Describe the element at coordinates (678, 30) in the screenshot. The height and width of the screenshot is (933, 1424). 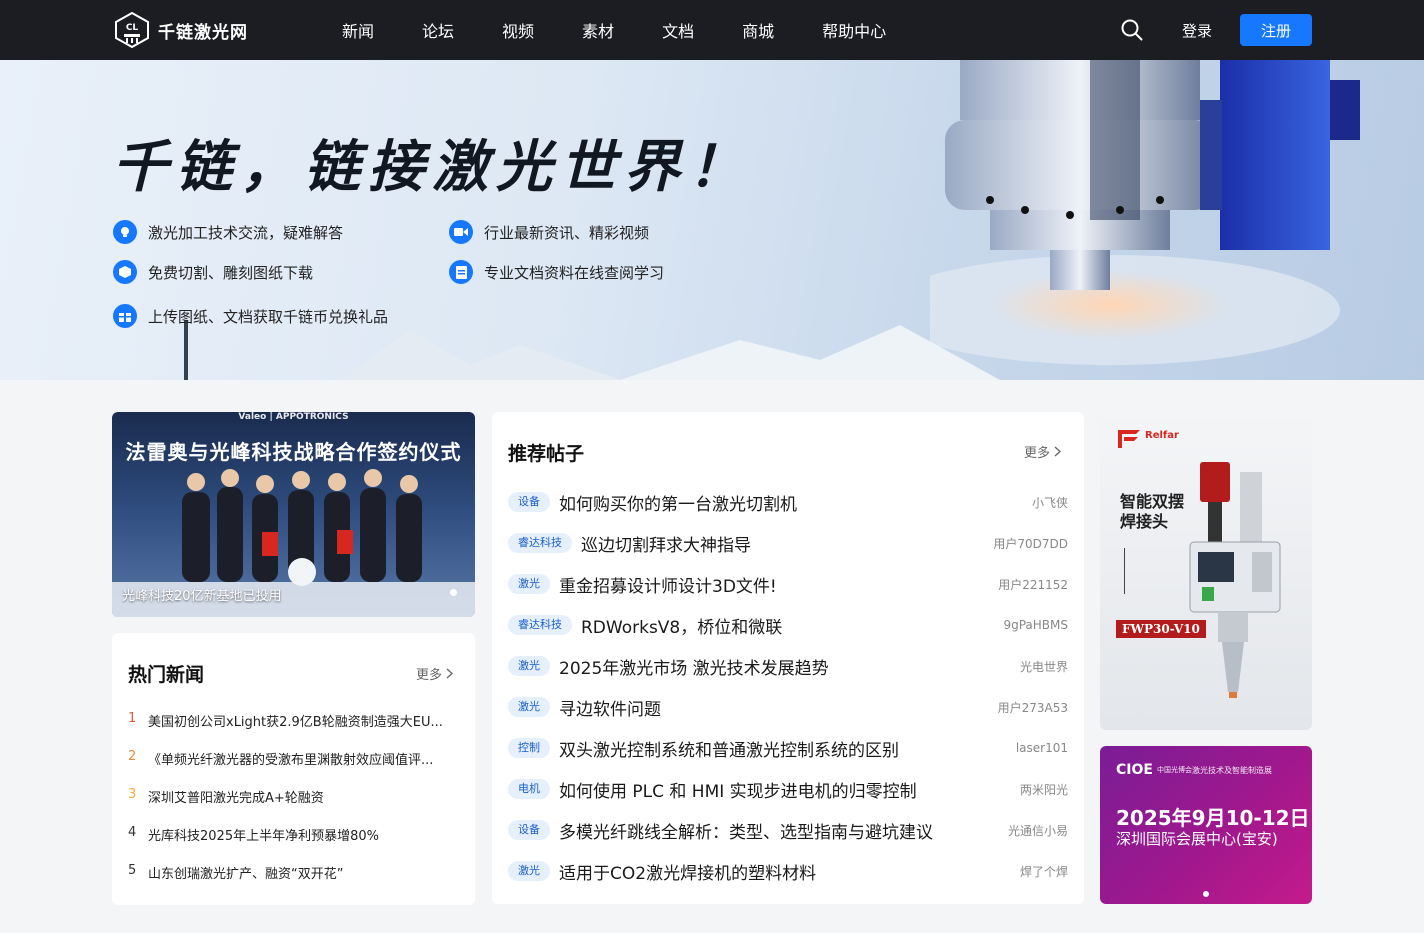
I see `nav-documents: 文档` at that location.